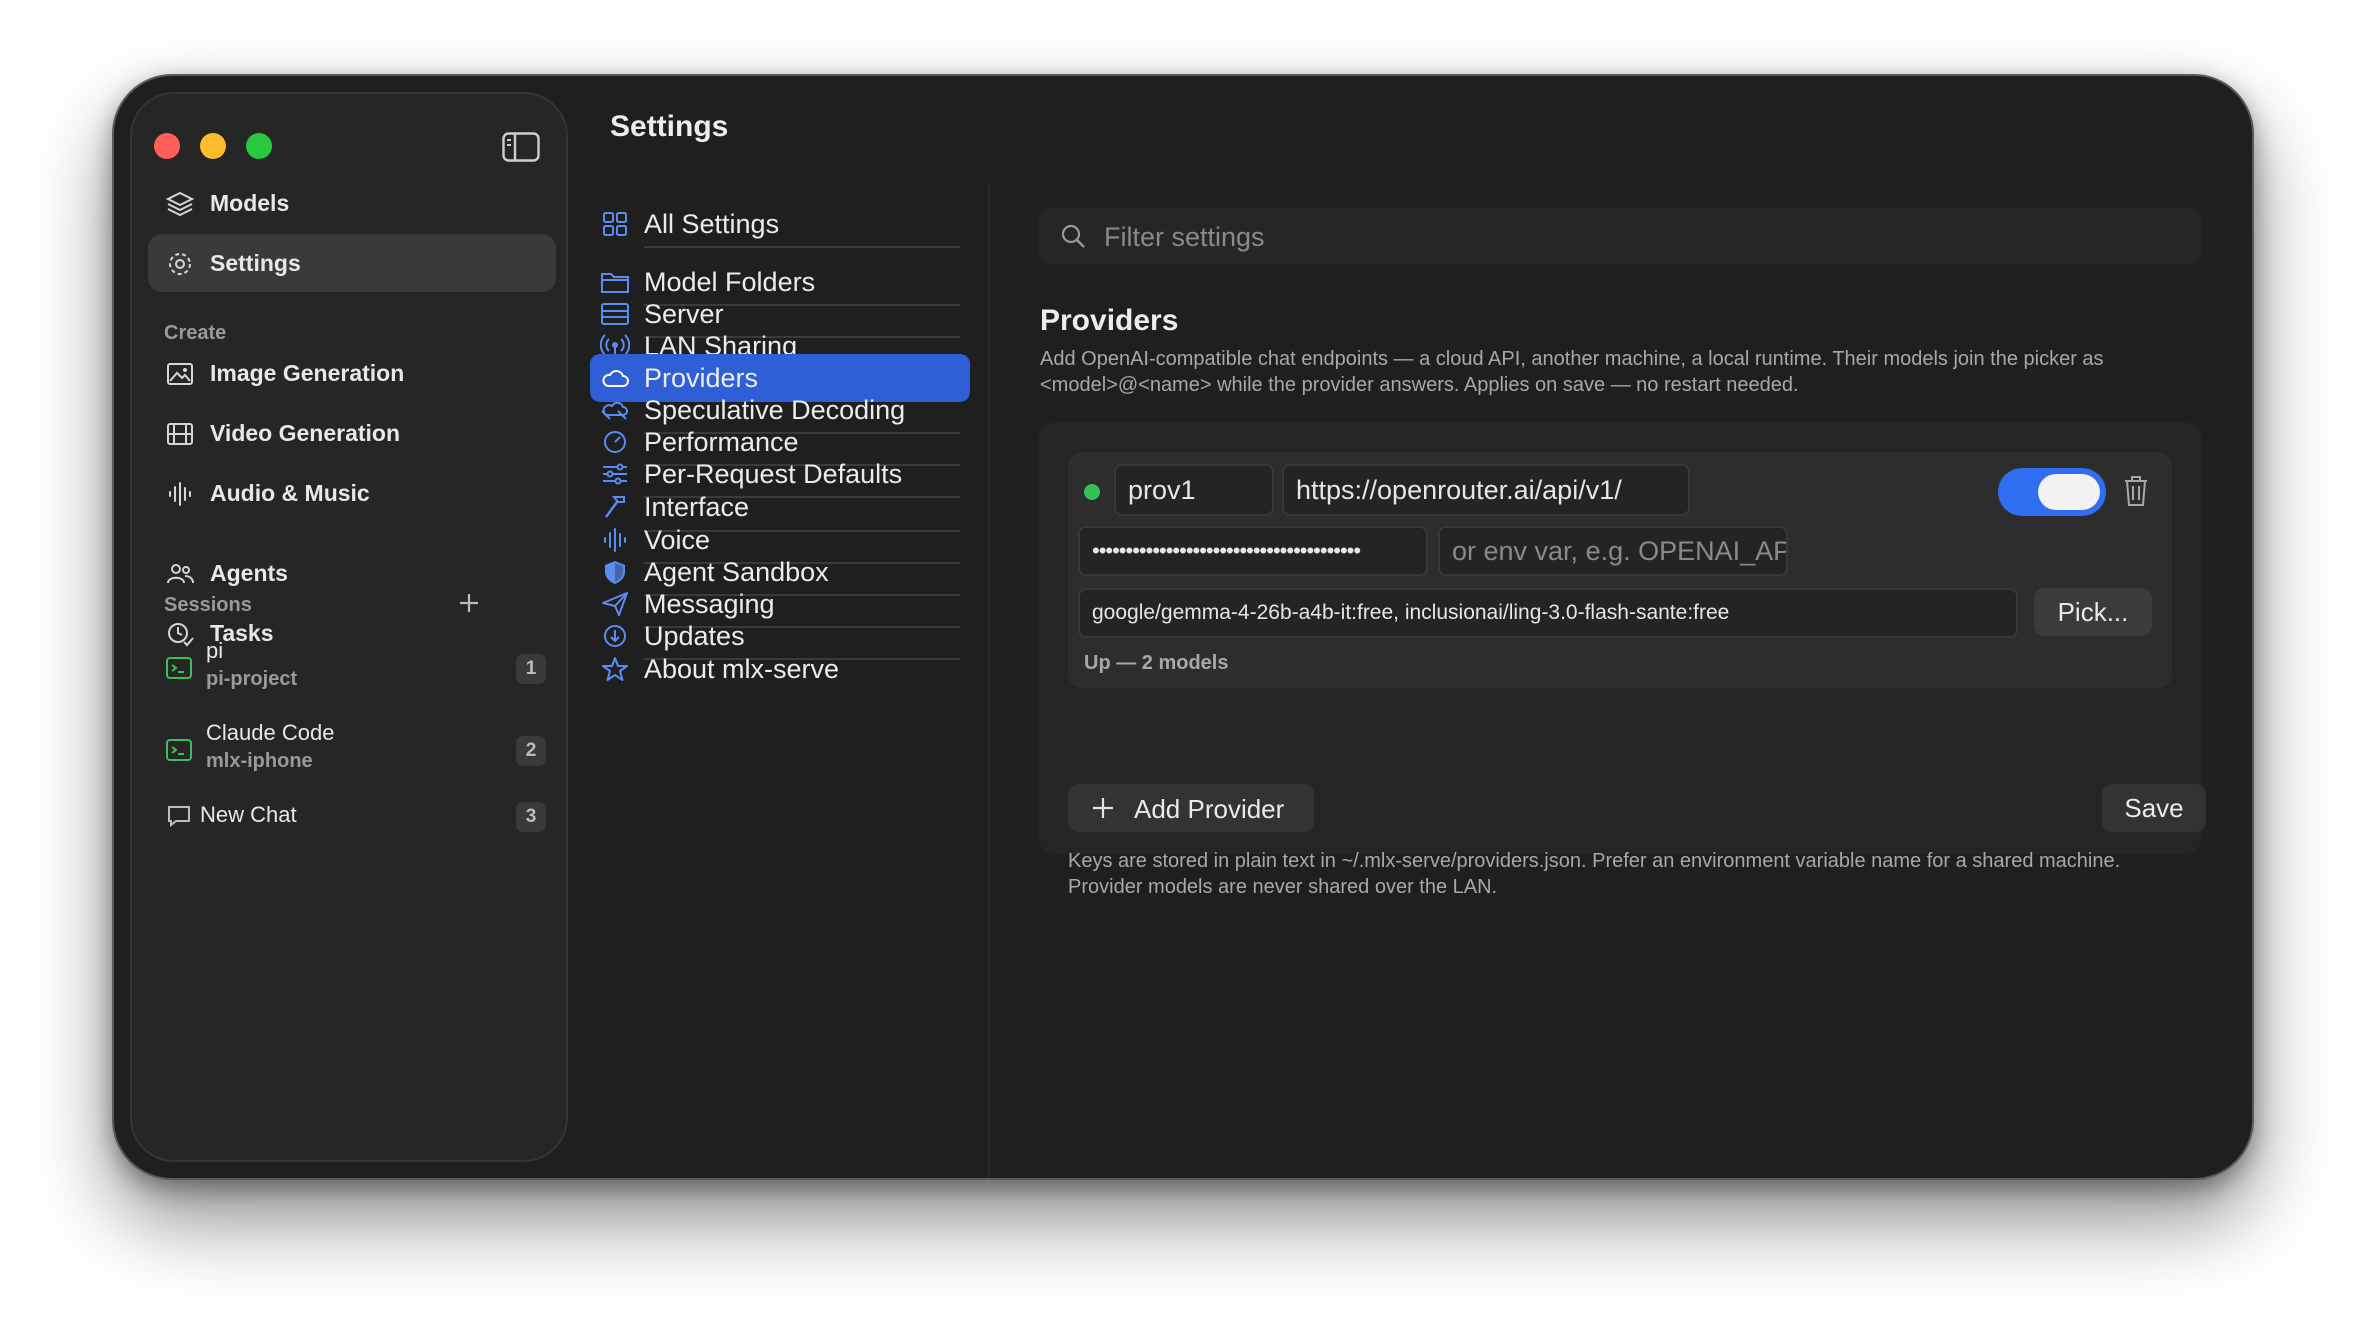  Describe the element at coordinates (305, 432) in the screenshot. I see `sidebar-item-label: Video Generation` at that location.